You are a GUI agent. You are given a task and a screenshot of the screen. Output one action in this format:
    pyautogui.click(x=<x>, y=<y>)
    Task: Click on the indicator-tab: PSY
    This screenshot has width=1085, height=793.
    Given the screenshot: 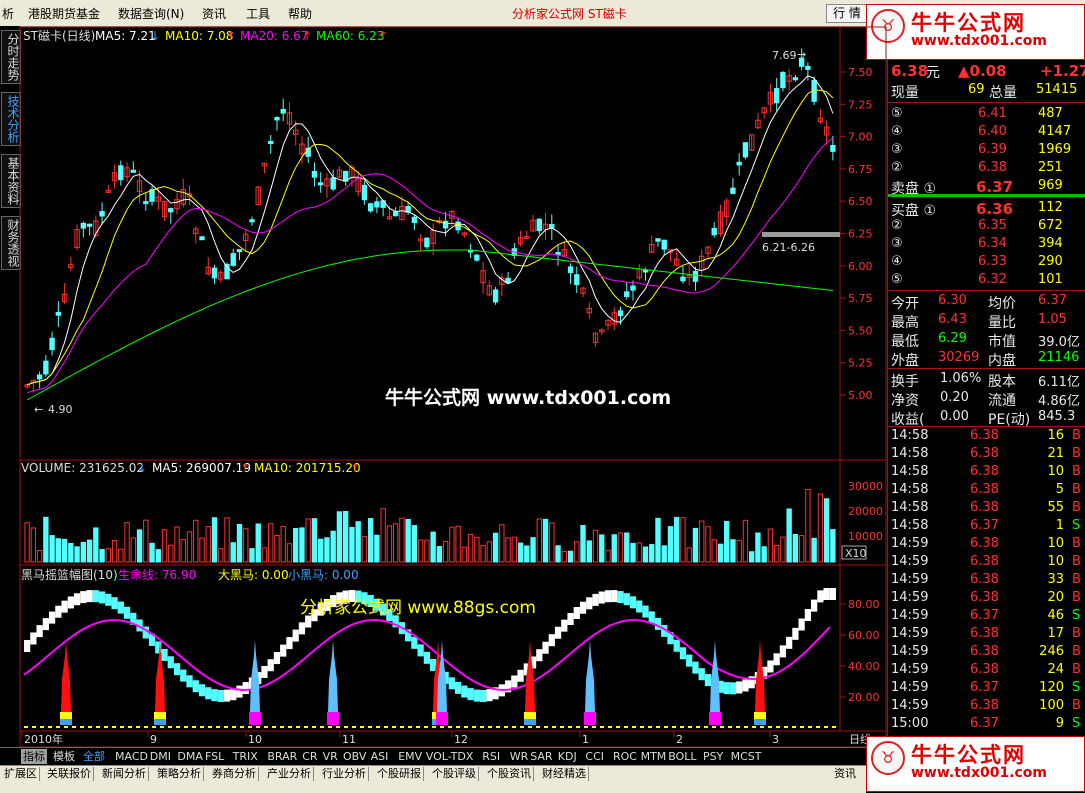 What is the action you would take?
    pyautogui.click(x=713, y=756)
    